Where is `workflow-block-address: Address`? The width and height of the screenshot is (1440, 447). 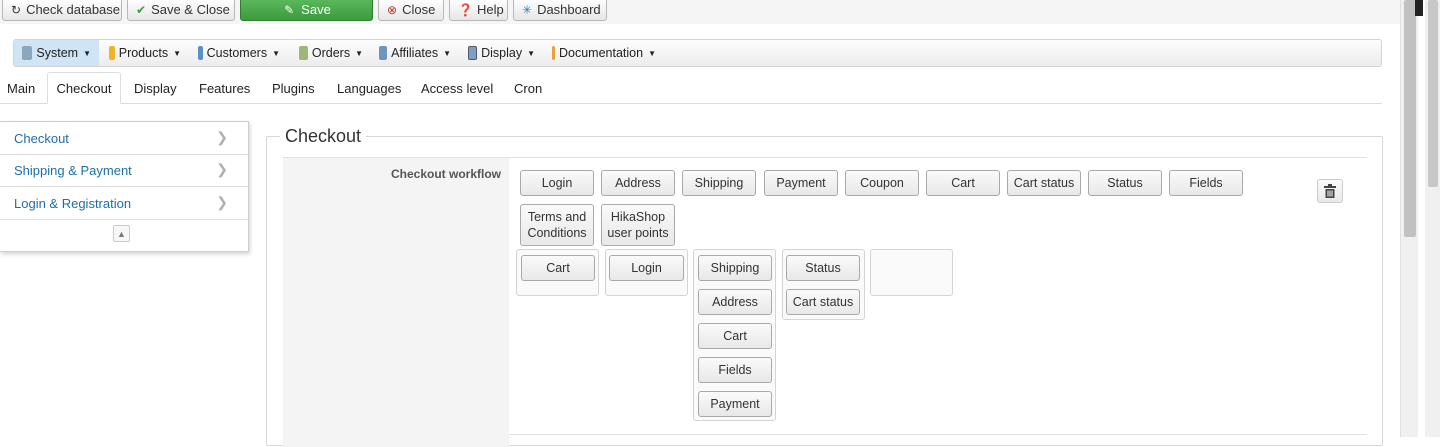
workflow-block-address: Address is located at coordinates (638, 183).